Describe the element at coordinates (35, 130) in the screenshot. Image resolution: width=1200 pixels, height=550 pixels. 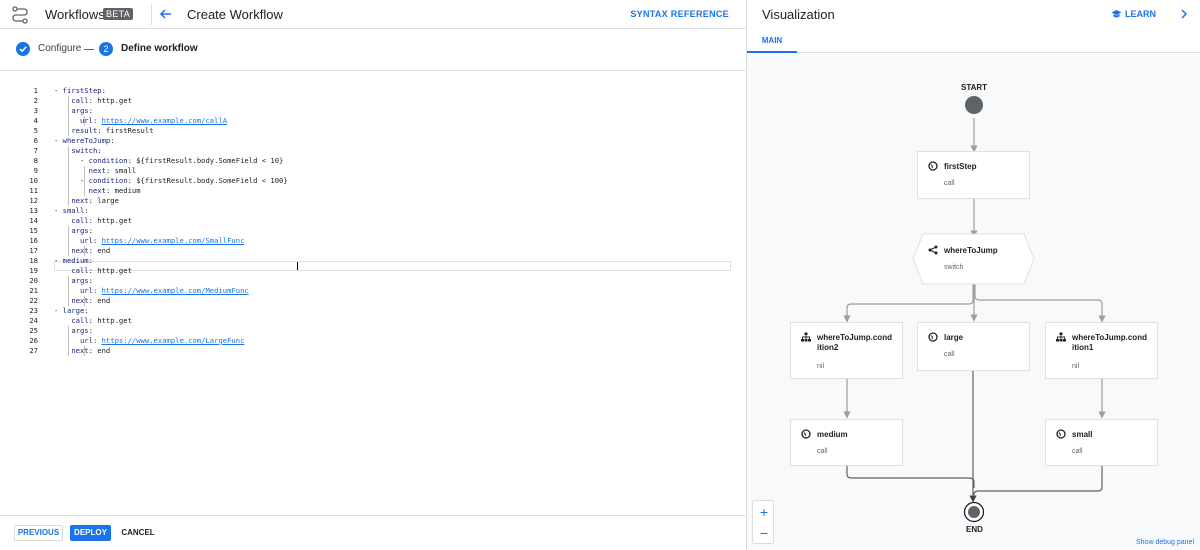
I see `line-number: 5` at that location.